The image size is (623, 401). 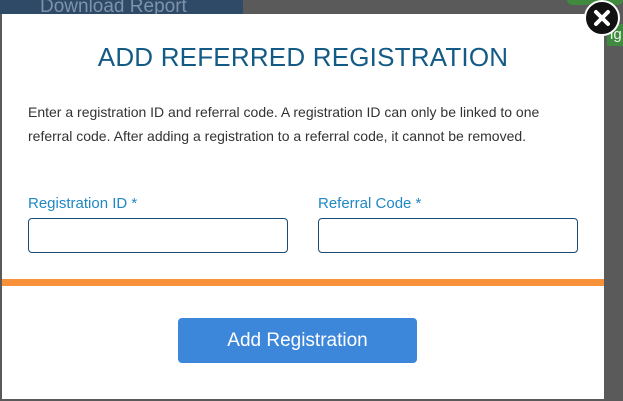 I want to click on orange-divider, so click(x=303, y=282).